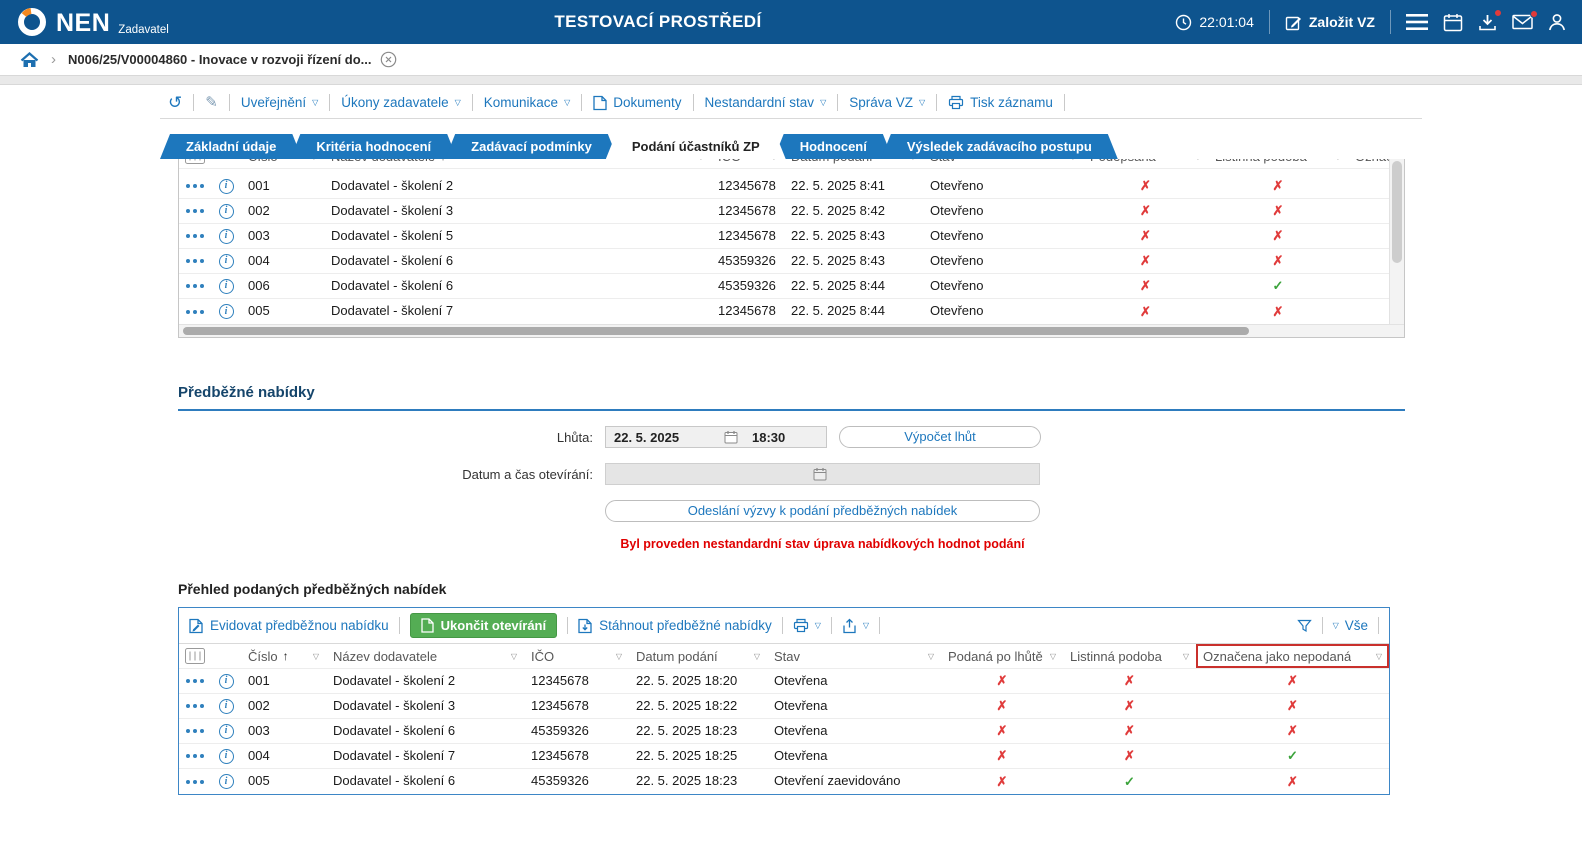 The height and width of the screenshot is (848, 1582). What do you see at coordinates (731, 437) in the screenshot?
I see `calendar-picker-icon` at bounding box center [731, 437].